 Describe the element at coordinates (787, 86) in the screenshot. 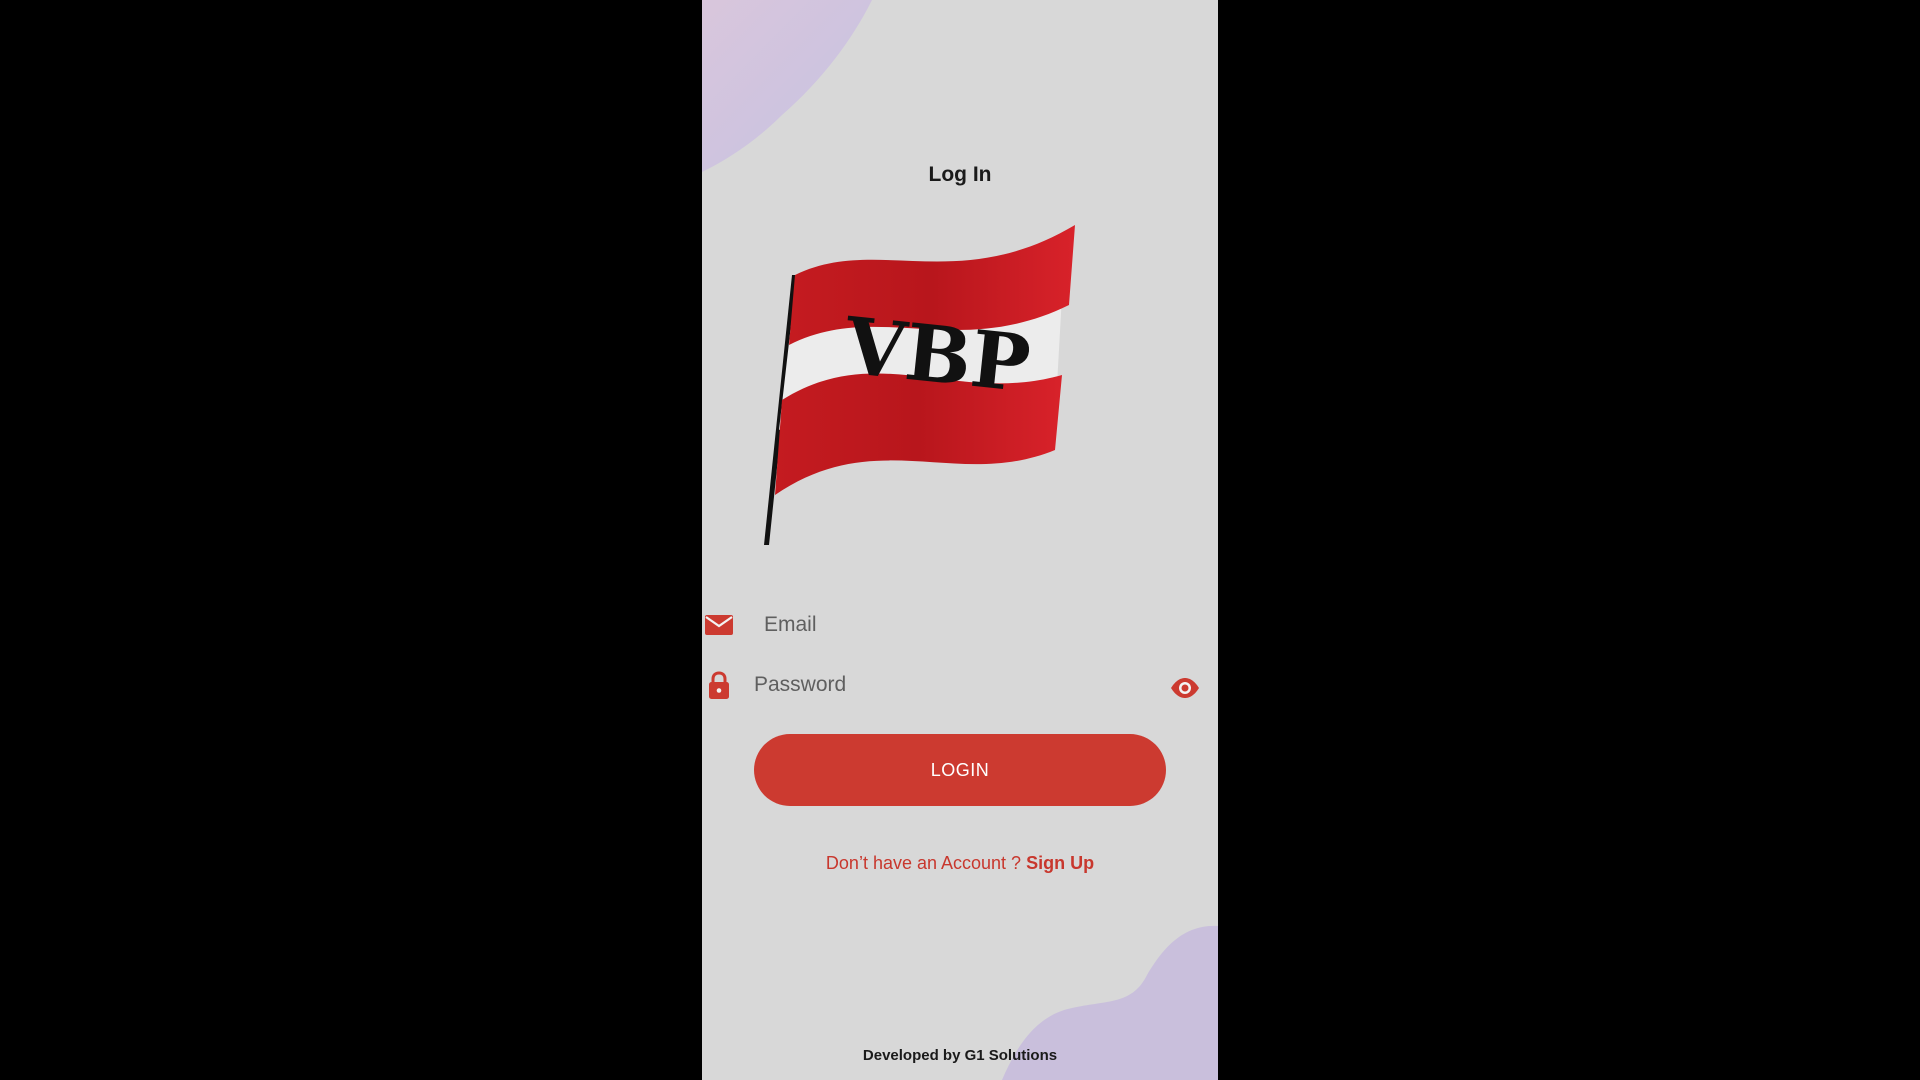

I see `decorative-blob-top` at that location.